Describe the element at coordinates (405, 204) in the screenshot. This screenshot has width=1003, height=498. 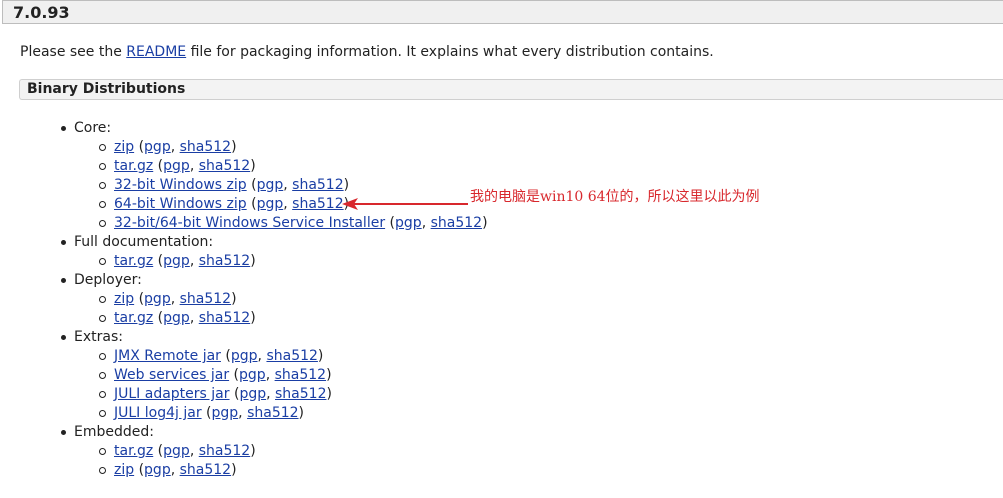
I see `red-arrow-icon` at that location.